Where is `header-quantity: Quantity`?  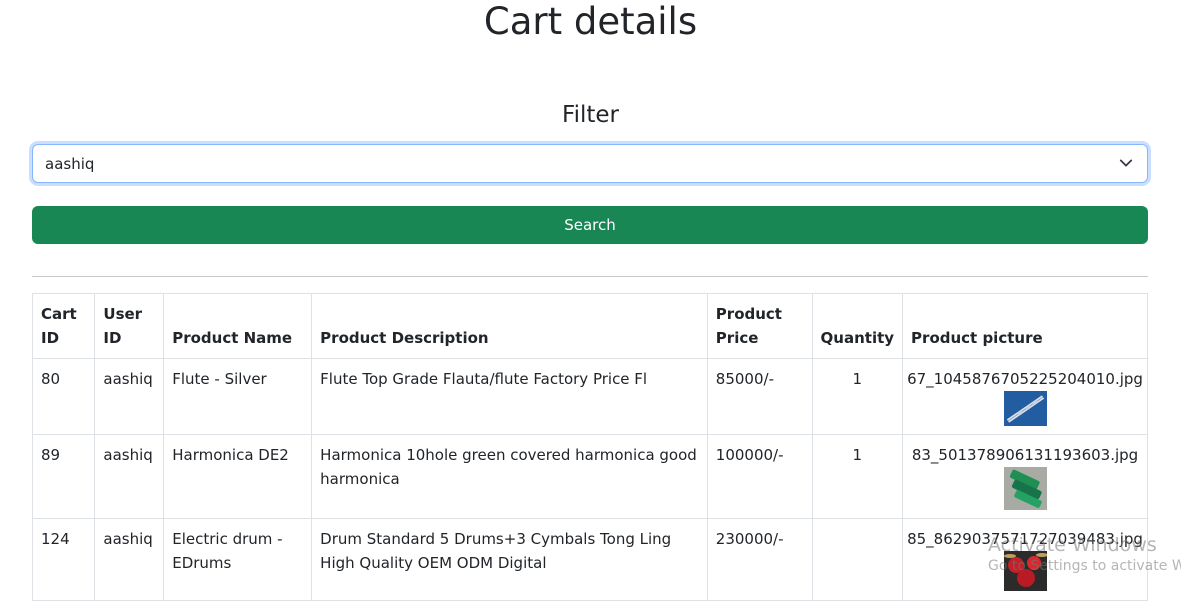 header-quantity: Quantity is located at coordinates (857, 326).